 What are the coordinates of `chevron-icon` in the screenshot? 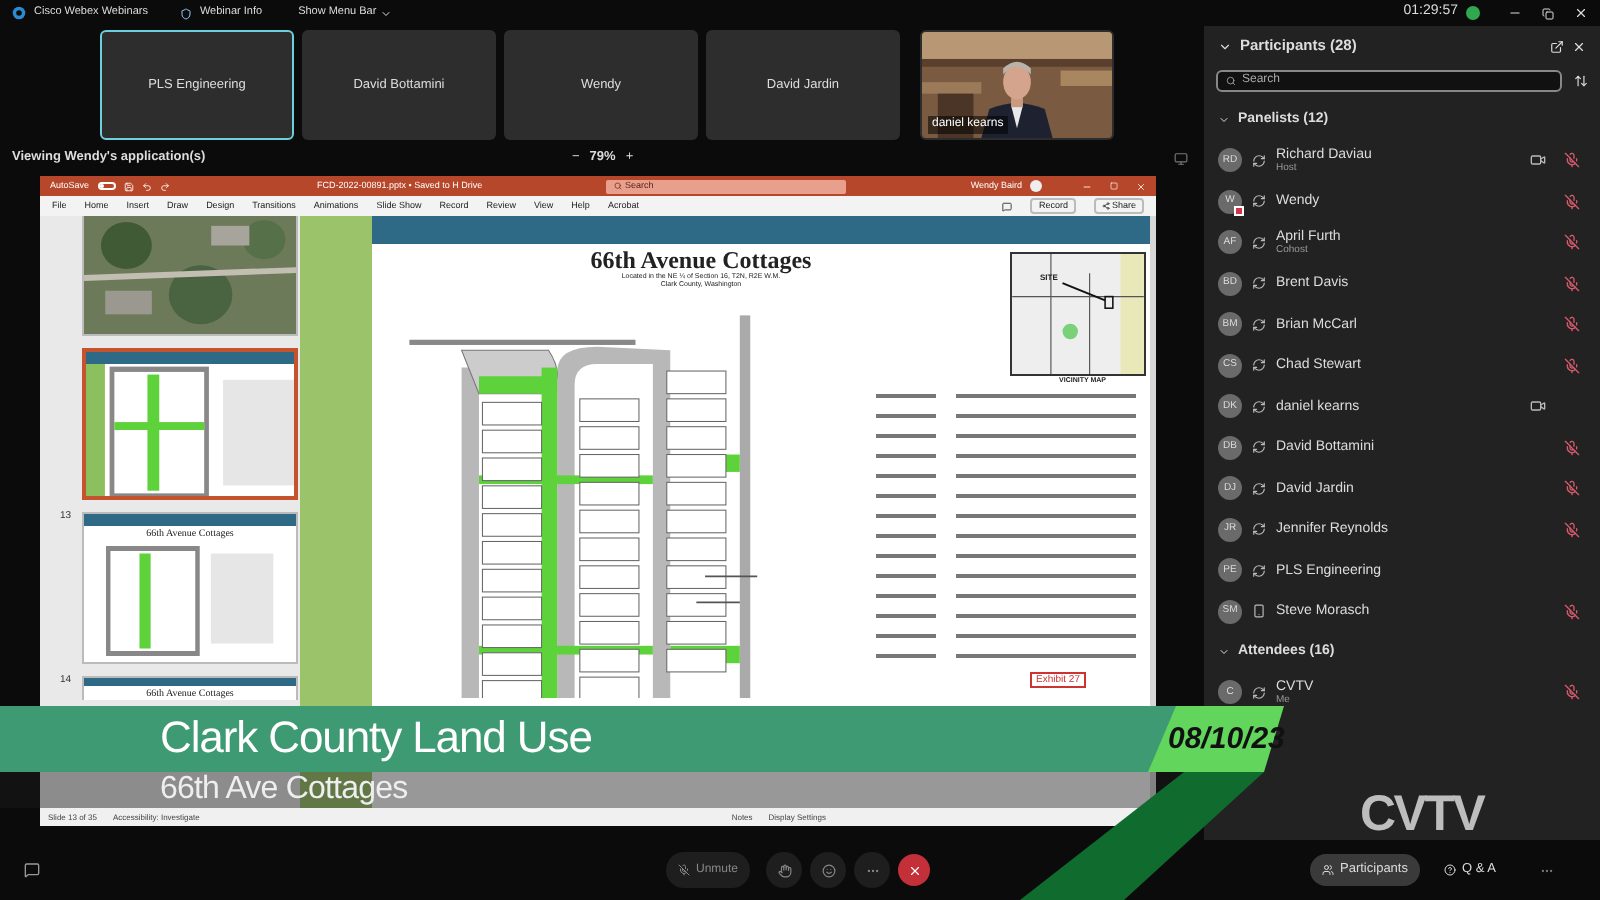 It's located at (386, 13).